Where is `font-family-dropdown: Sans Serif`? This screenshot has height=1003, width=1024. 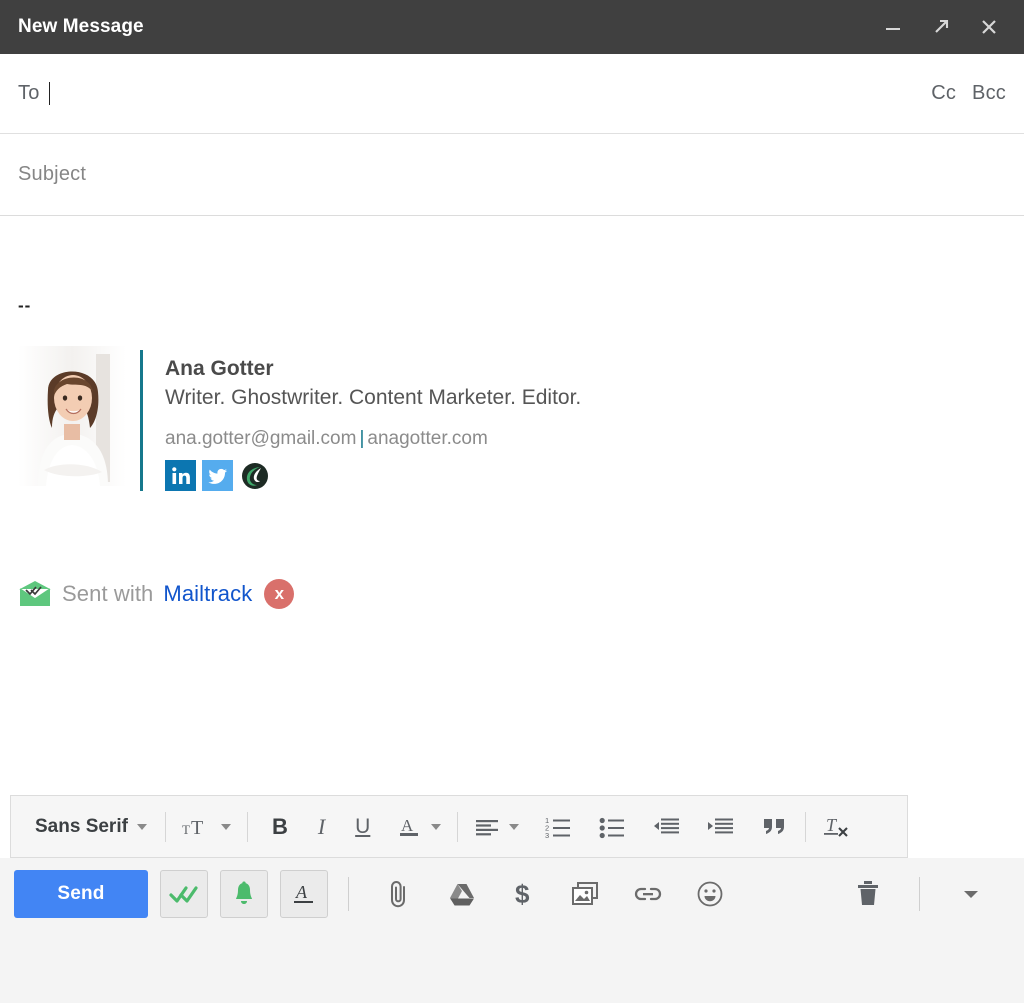 font-family-dropdown: Sans Serif is located at coordinates (90, 827).